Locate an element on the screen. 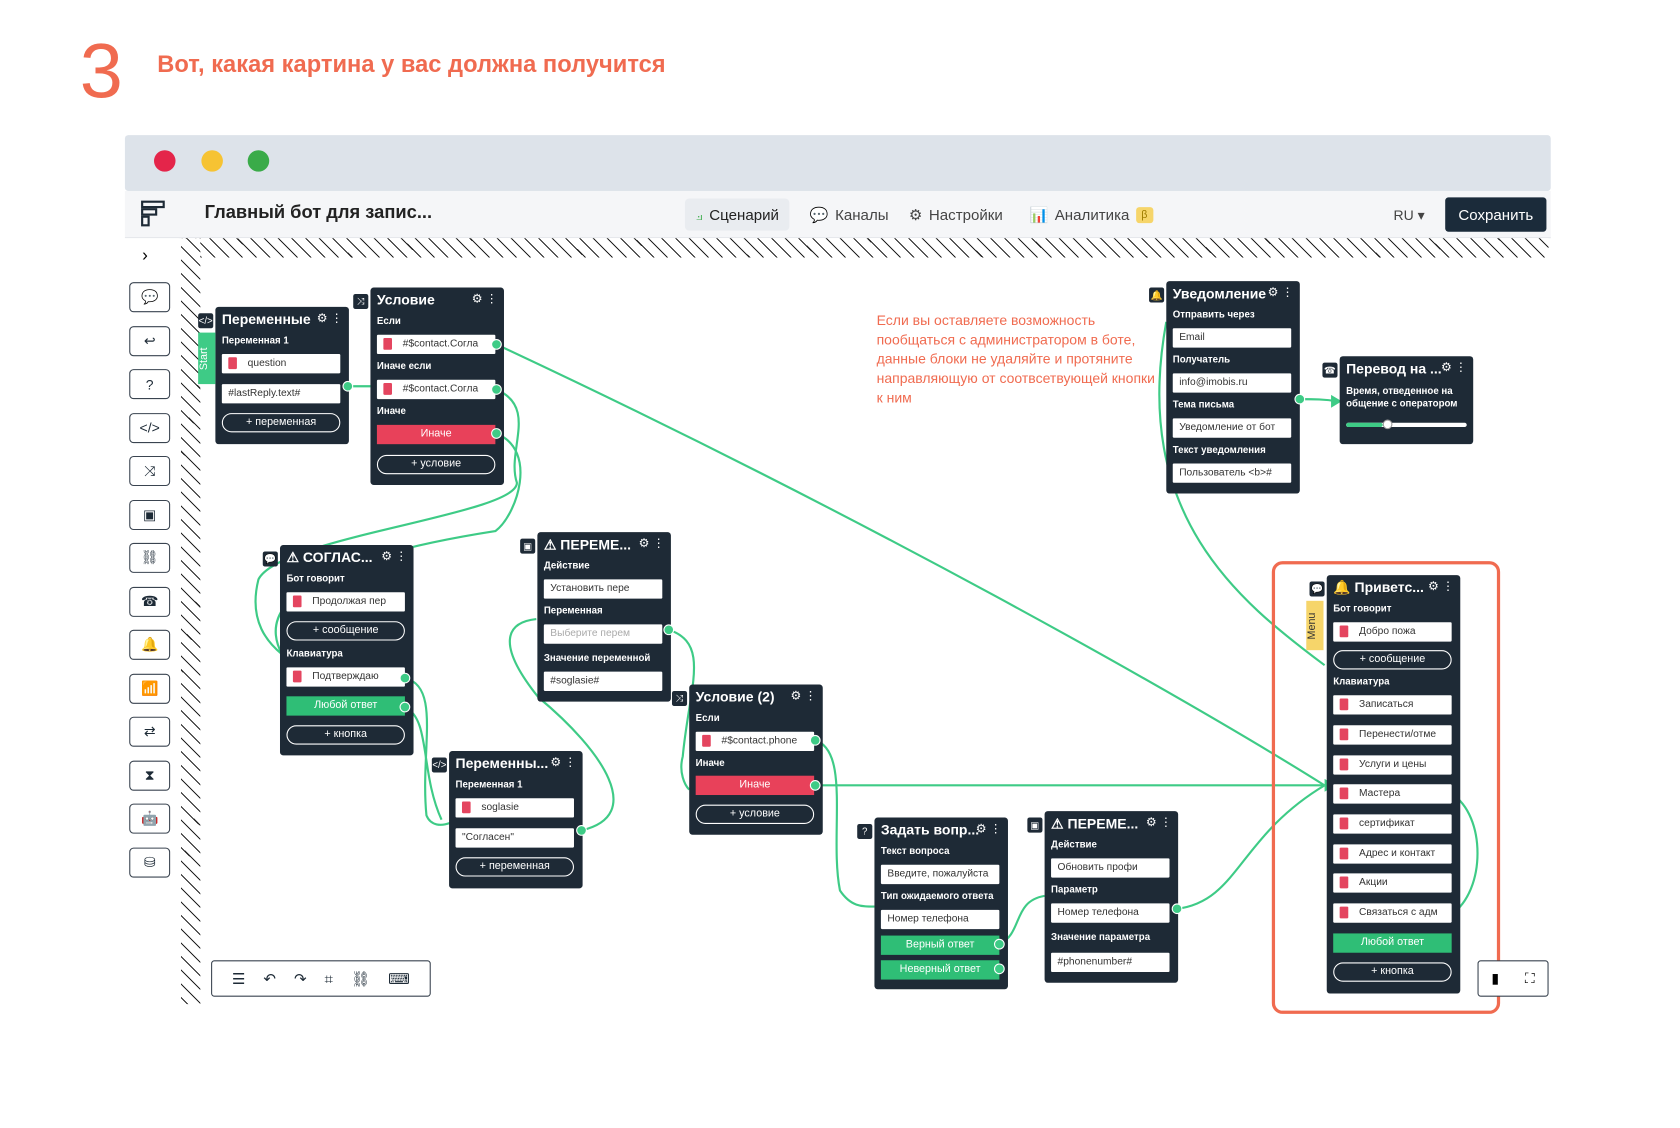 The image size is (1680, 1128). node-title: Переменные is located at coordinates (266, 319).